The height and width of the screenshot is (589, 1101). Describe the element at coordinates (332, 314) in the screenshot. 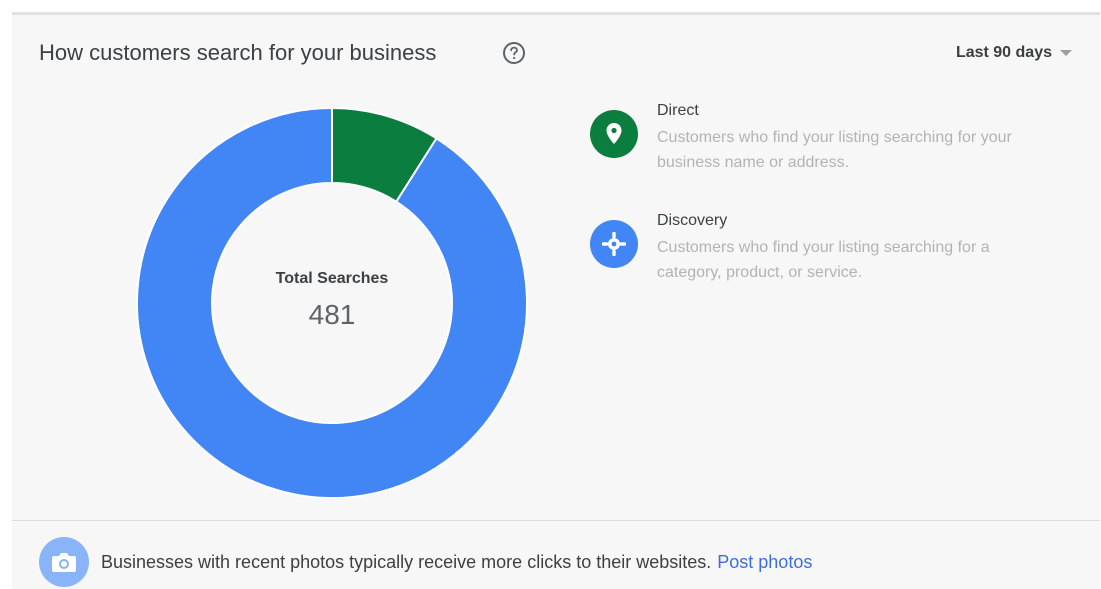

I see `total-searches-value: 481` at that location.